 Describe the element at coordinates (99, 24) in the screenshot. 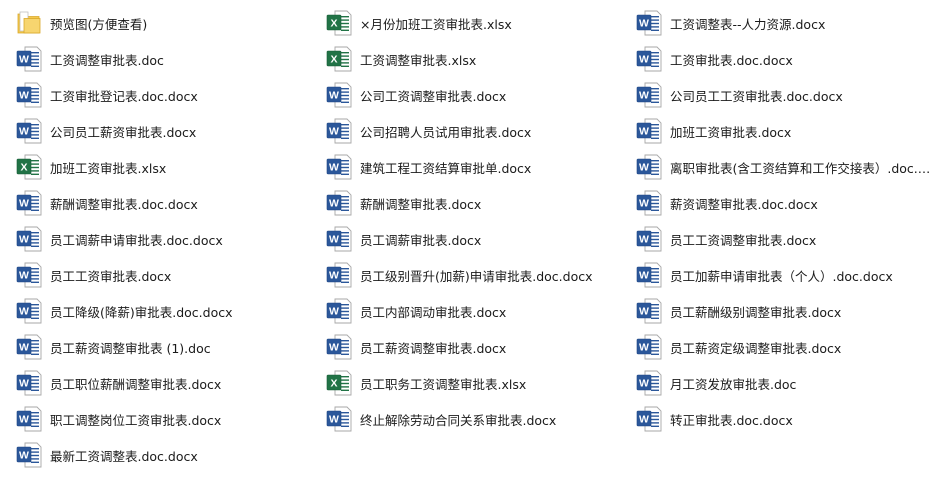

I see `file-name: 预览图(方便查看)` at that location.